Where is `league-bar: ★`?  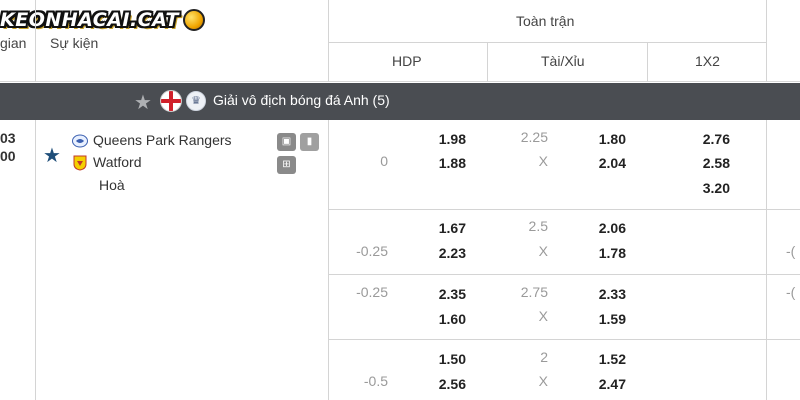 league-bar: ★ is located at coordinates (400, 101).